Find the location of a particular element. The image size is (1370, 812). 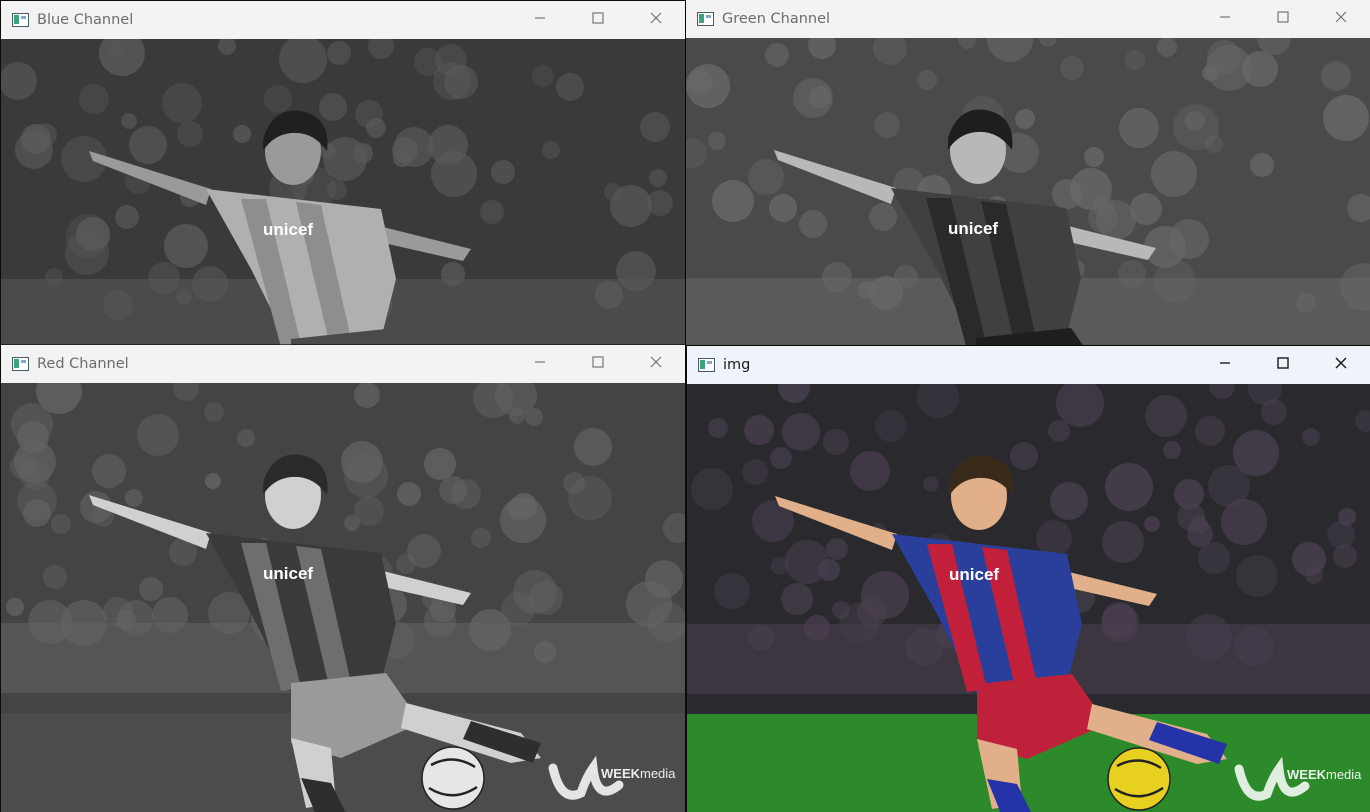

title-bar: Blue Channel is located at coordinates (343, 20).